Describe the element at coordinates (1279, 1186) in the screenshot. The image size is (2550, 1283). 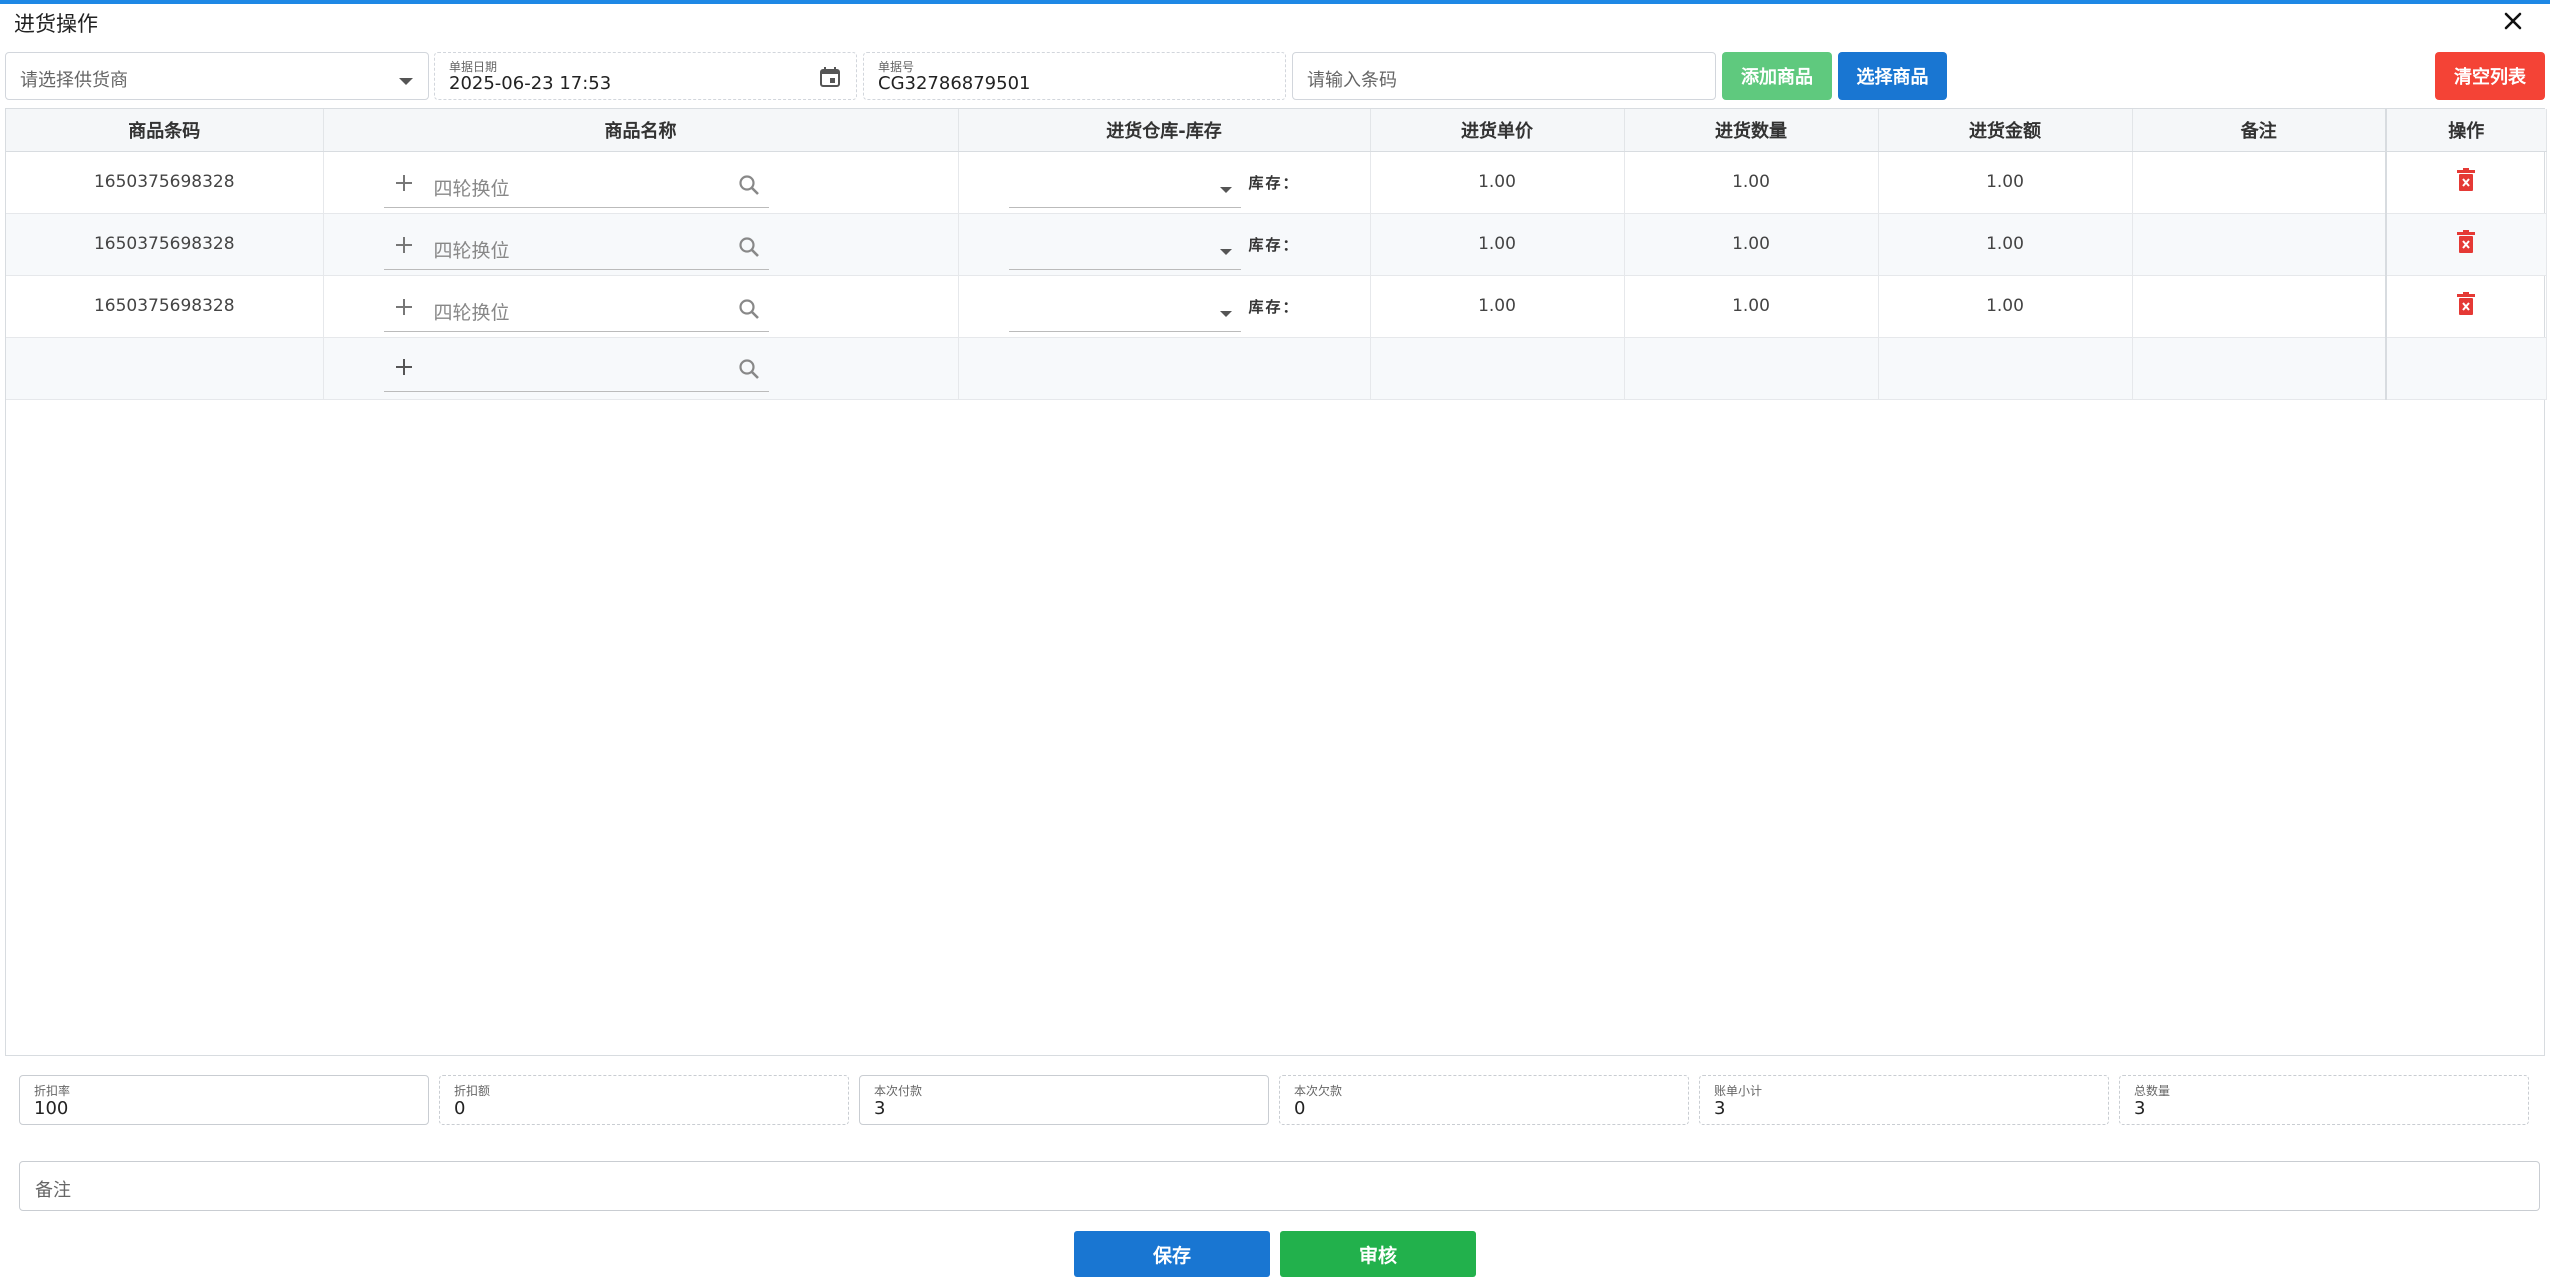
I see `remark-input: 备注` at that location.